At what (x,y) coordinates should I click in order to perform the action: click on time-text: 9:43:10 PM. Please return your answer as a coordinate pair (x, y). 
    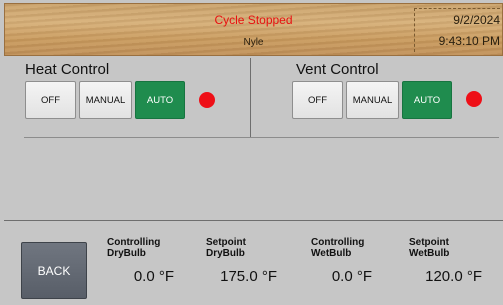
    Looking at the image, I should click on (469, 41).